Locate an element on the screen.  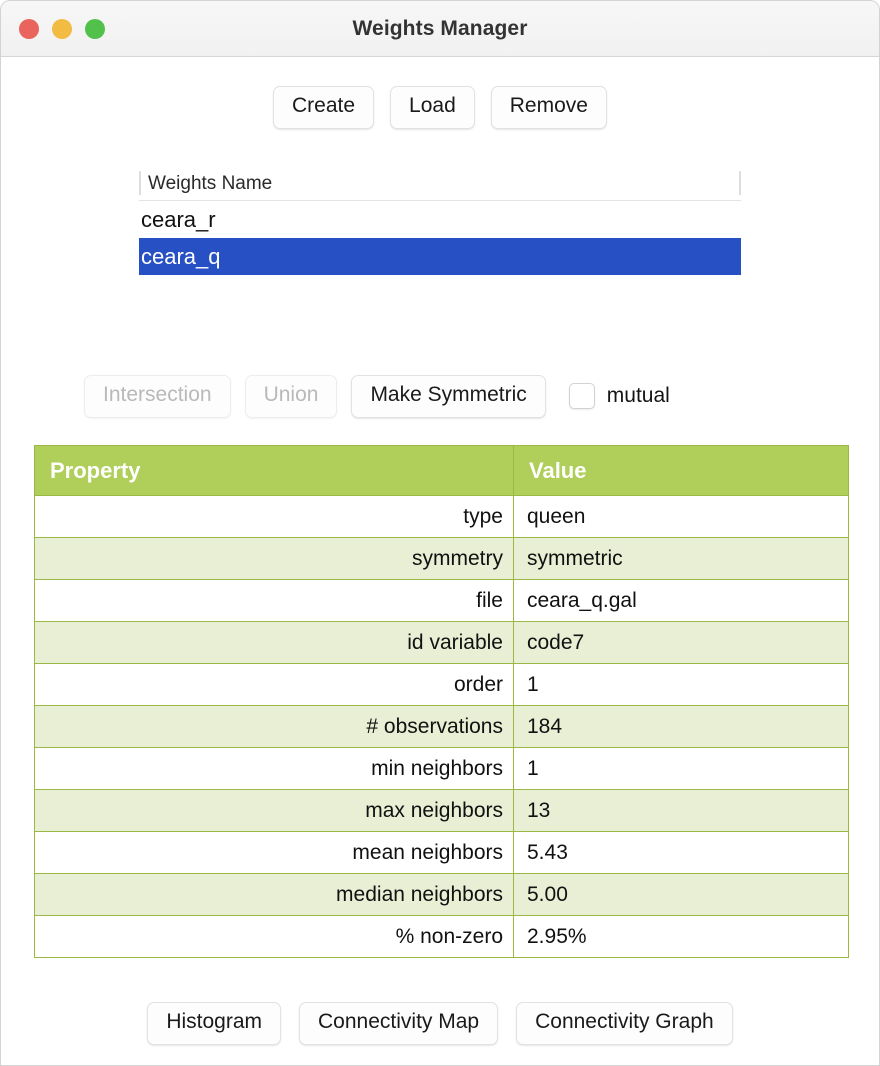
weights-list-header: Weights Name is located at coordinates (440, 184).